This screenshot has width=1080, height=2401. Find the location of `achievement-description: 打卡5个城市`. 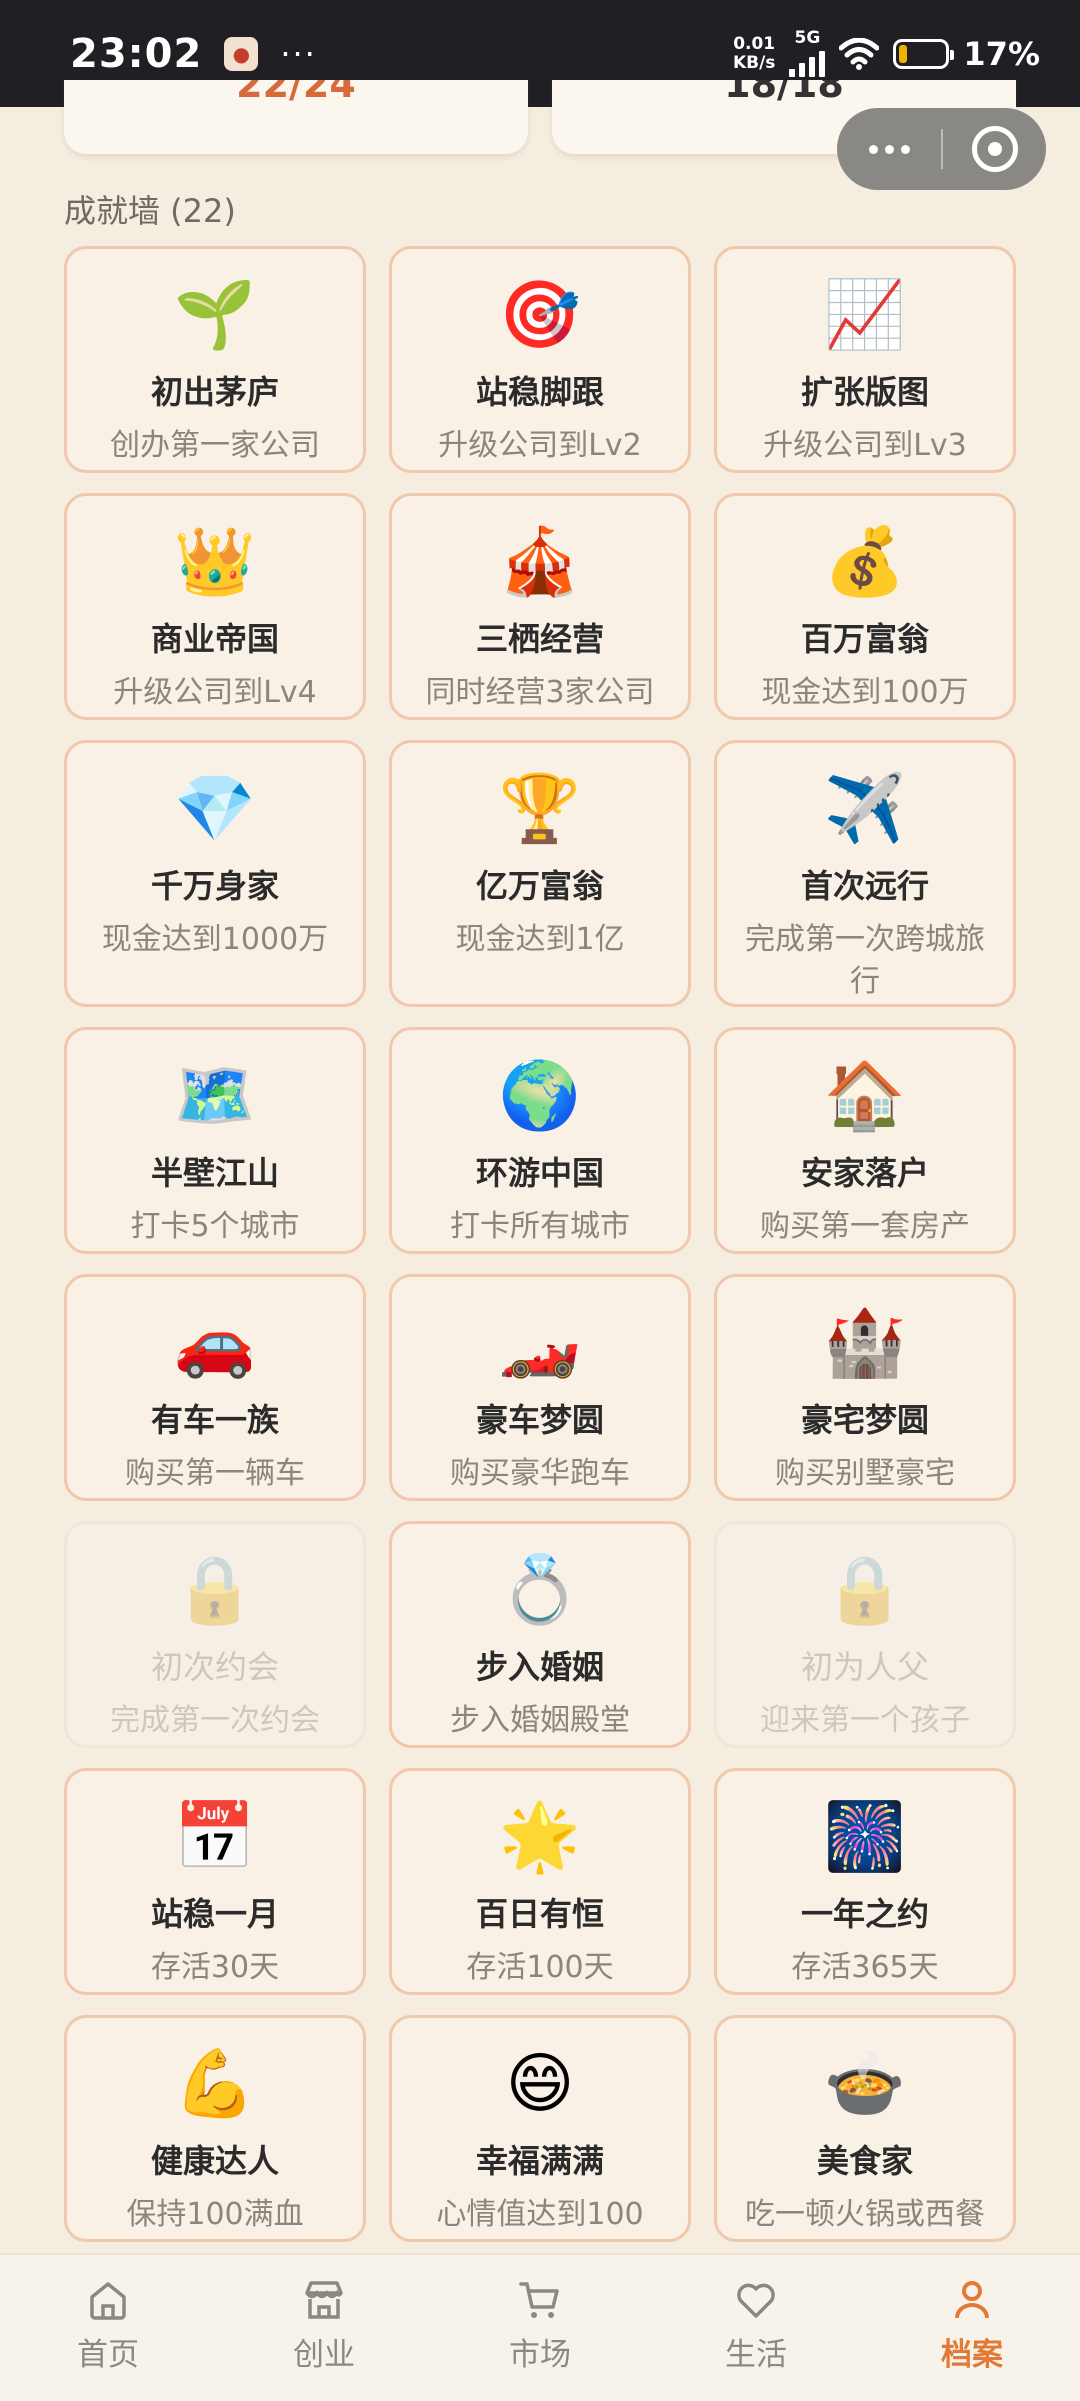

achievement-description: 打卡5个城市 is located at coordinates (215, 1226).